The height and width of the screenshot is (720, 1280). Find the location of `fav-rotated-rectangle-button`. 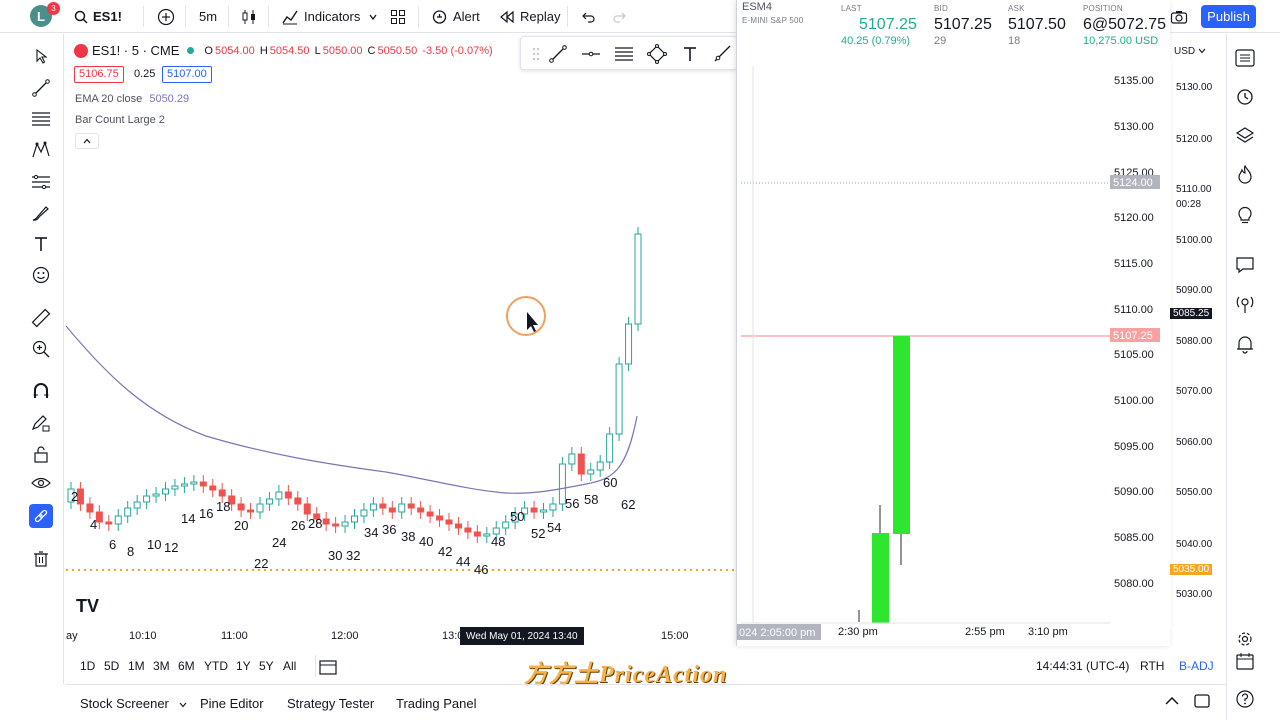

fav-rotated-rectangle-button is located at coordinates (657, 54).